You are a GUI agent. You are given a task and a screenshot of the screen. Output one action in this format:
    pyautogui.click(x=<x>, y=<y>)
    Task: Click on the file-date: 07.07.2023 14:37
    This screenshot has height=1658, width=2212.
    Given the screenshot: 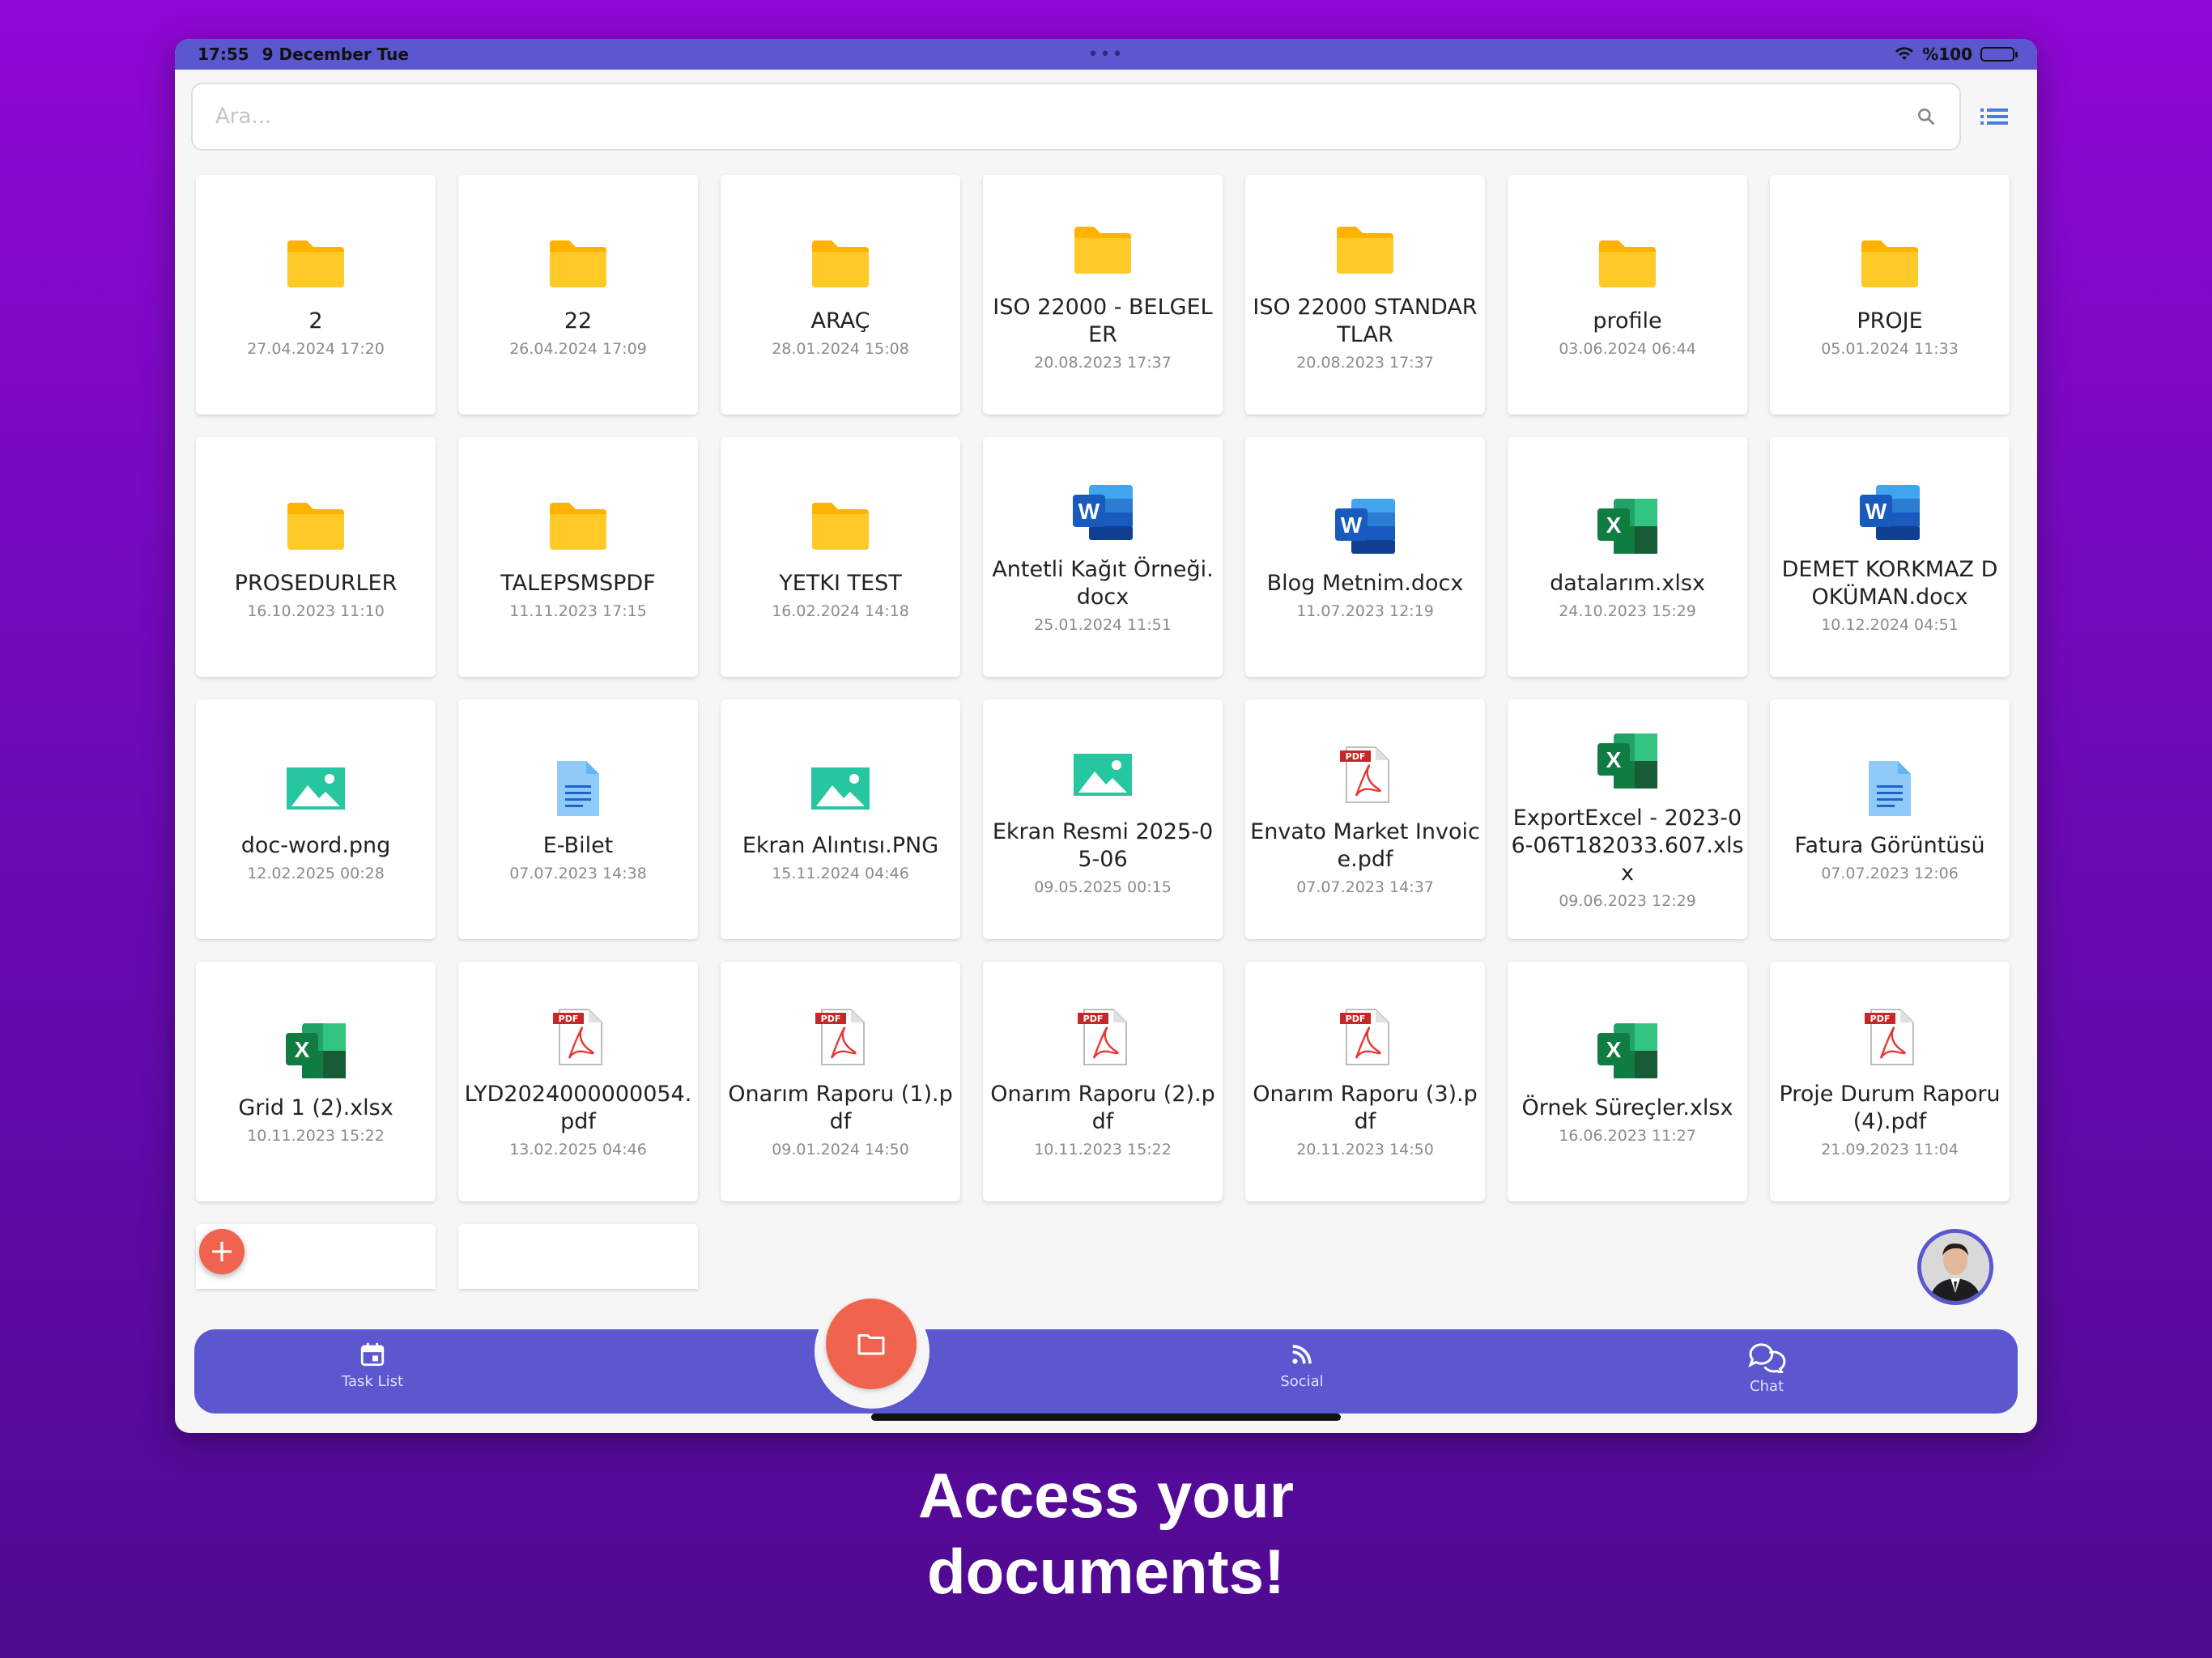 What is the action you would take?
    pyautogui.click(x=1365, y=887)
    